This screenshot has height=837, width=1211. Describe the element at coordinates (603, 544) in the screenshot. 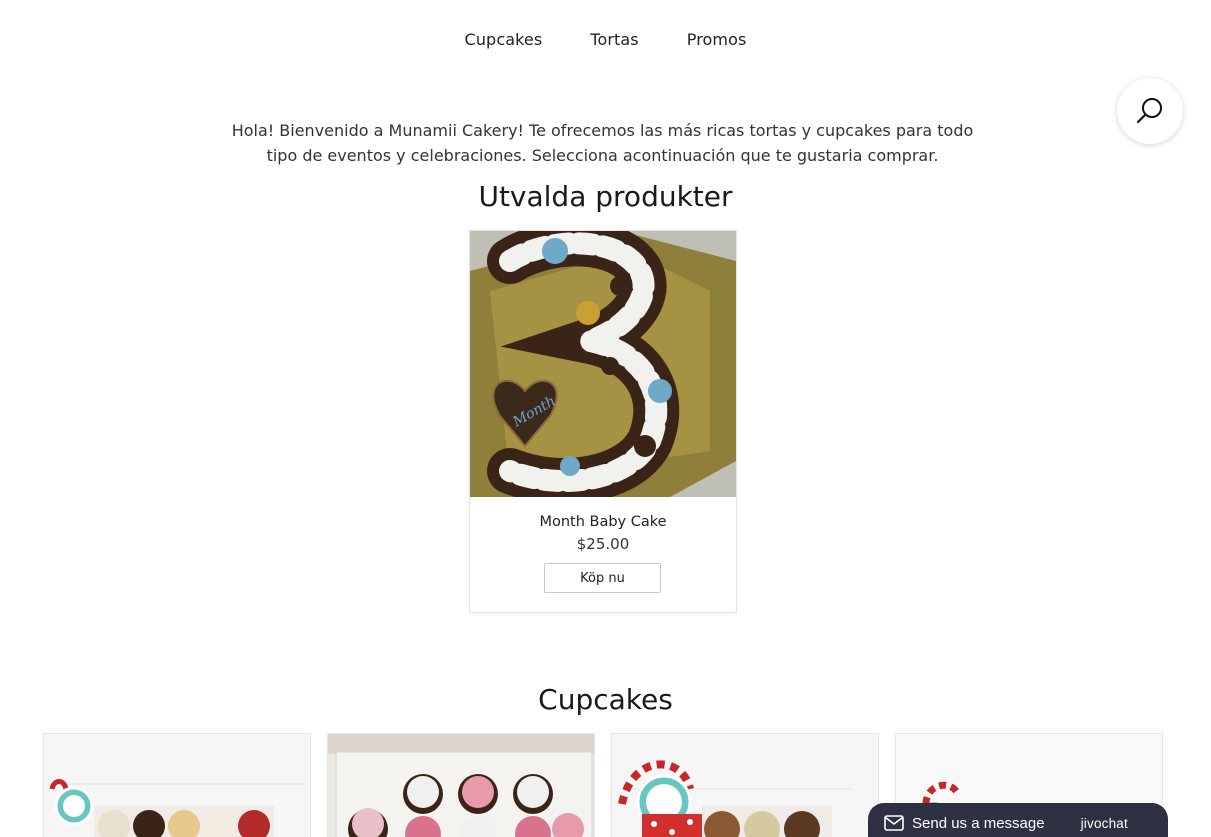

I see `product-price: $25.00` at that location.